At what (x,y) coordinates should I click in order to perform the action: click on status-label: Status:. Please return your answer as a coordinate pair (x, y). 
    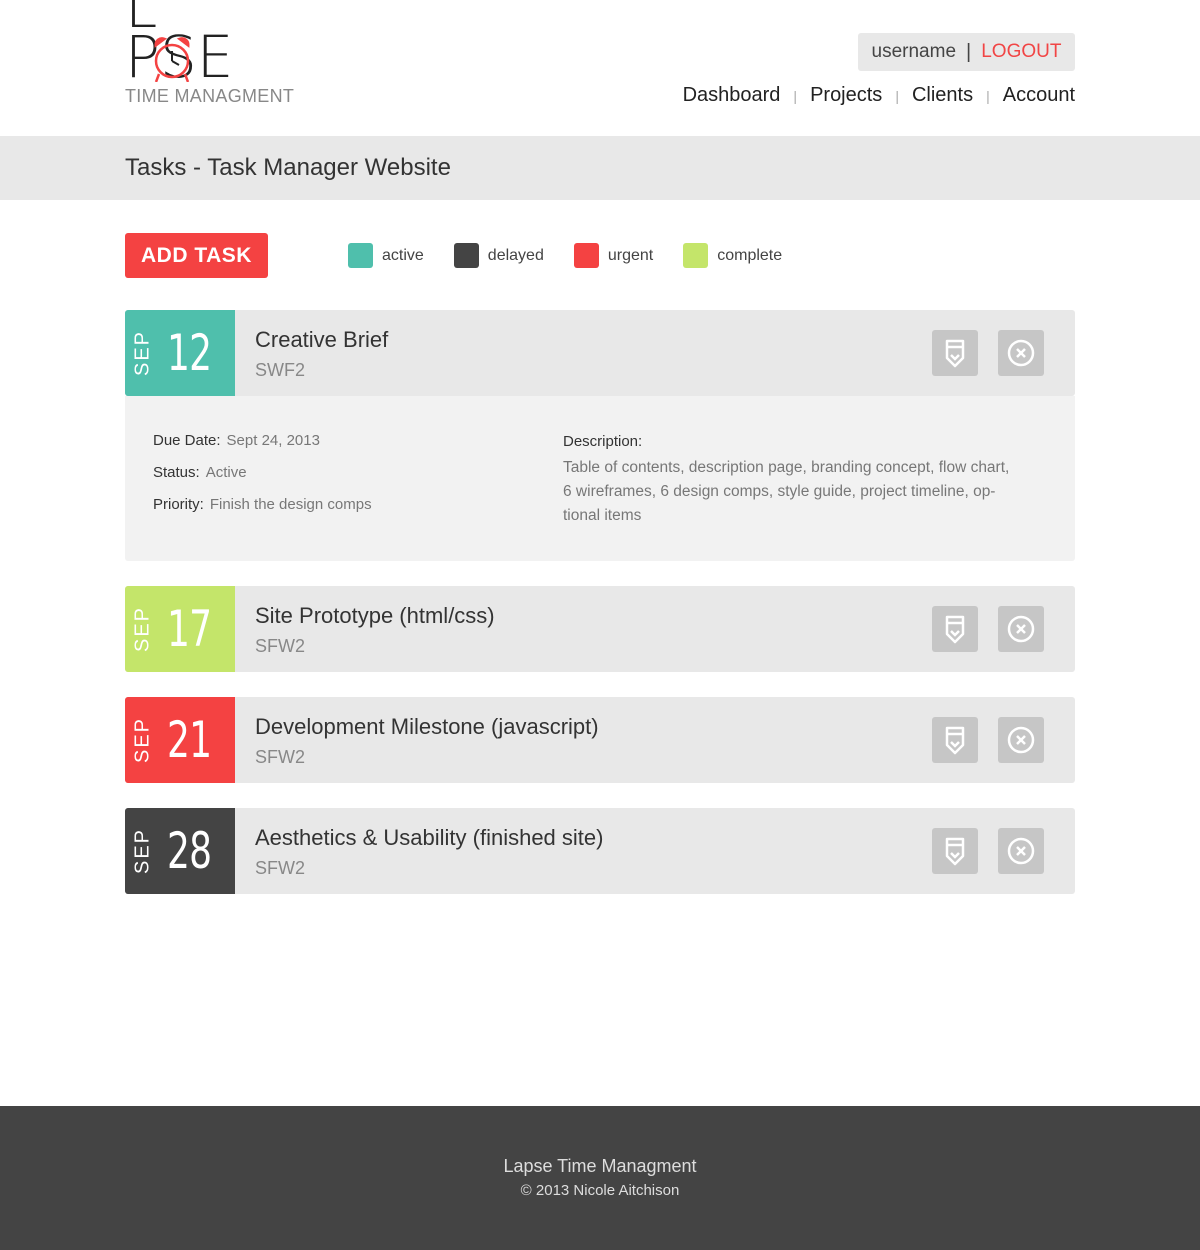
    Looking at the image, I should click on (176, 472).